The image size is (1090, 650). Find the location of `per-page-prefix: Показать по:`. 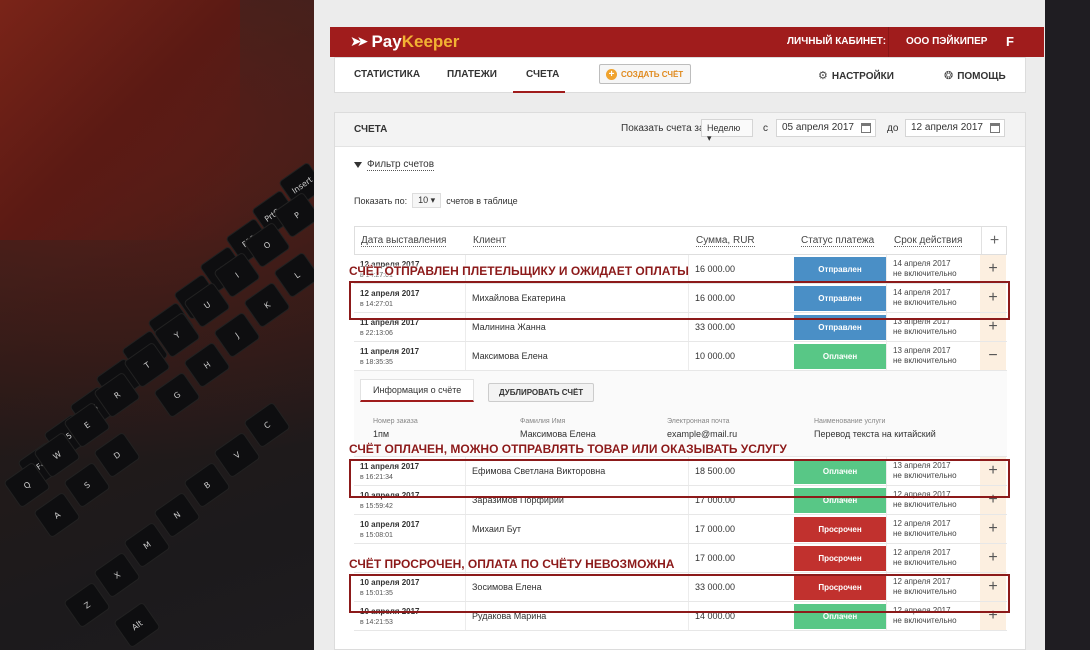

per-page-prefix: Показать по: is located at coordinates (381, 200).